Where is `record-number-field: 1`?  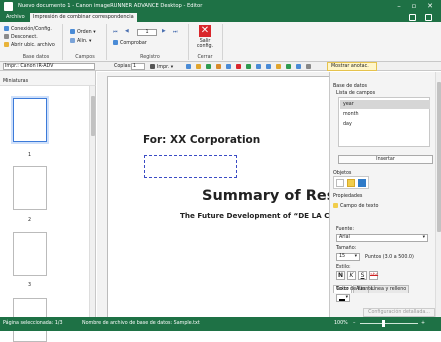 record-number-field: 1 is located at coordinates (147, 32).